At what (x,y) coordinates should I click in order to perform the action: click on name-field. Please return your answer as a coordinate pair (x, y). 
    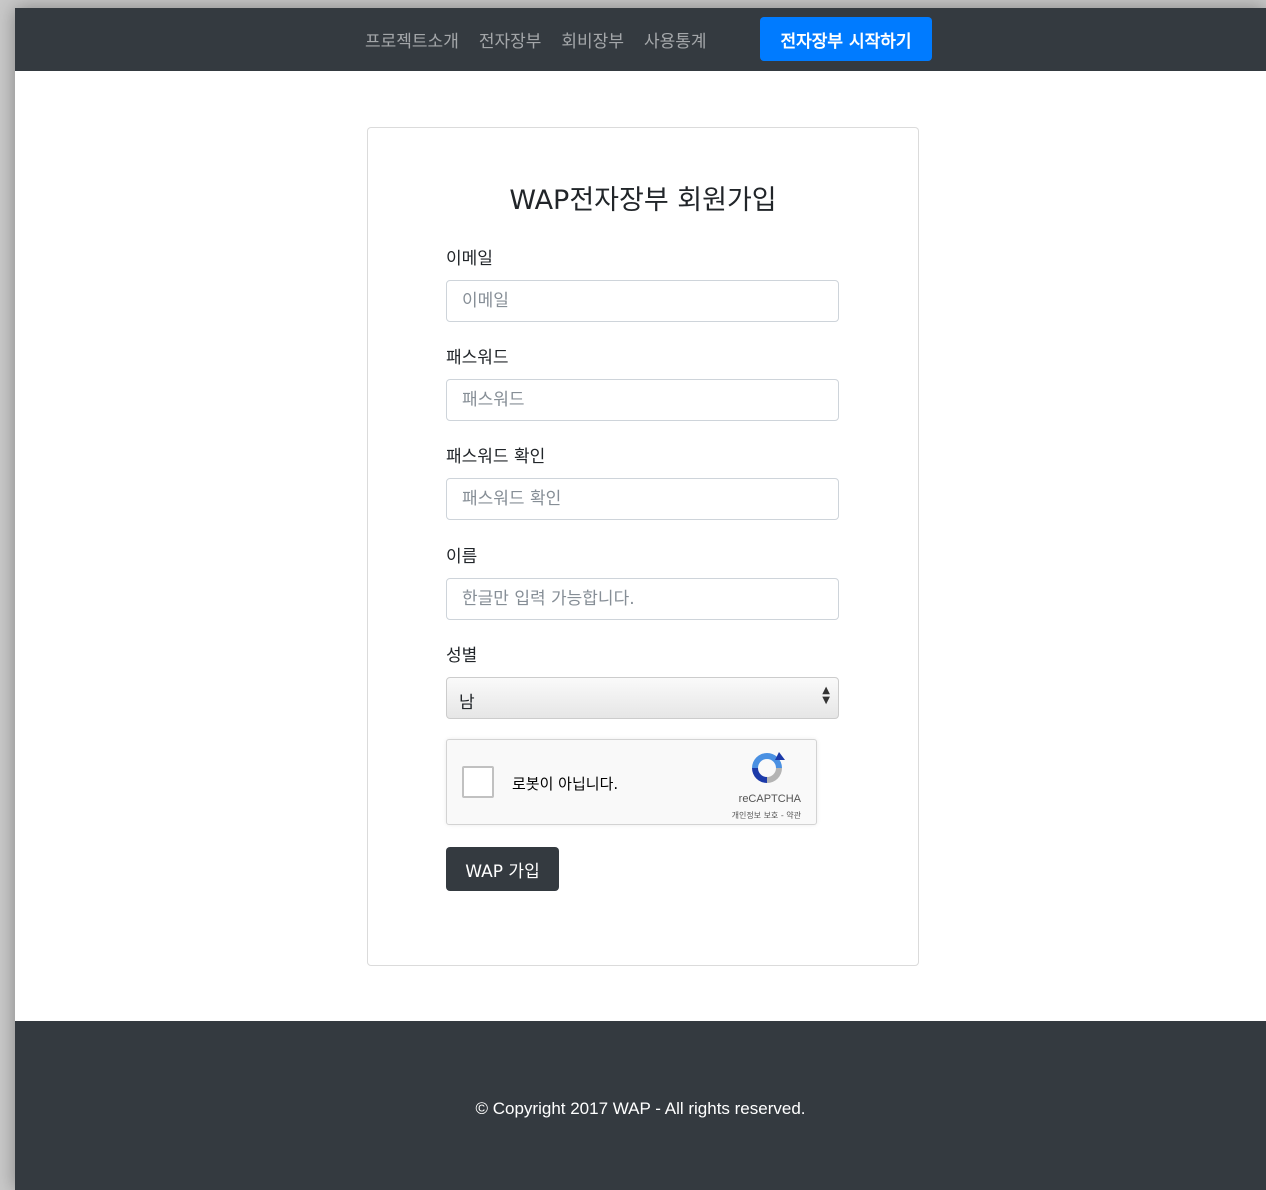
    Looking at the image, I should click on (642, 599).